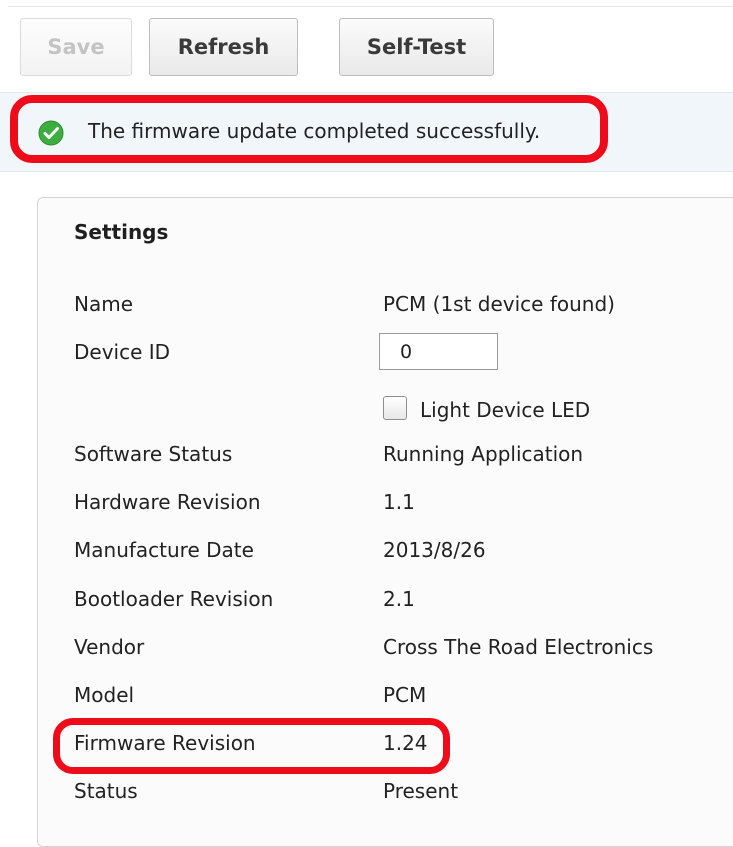 Image resolution: width=733 pixels, height=847 pixels. I want to click on model-label: Model, so click(104, 695).